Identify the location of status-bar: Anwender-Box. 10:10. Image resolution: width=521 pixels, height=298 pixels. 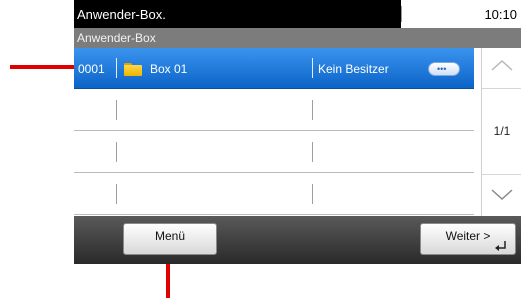
(297, 14).